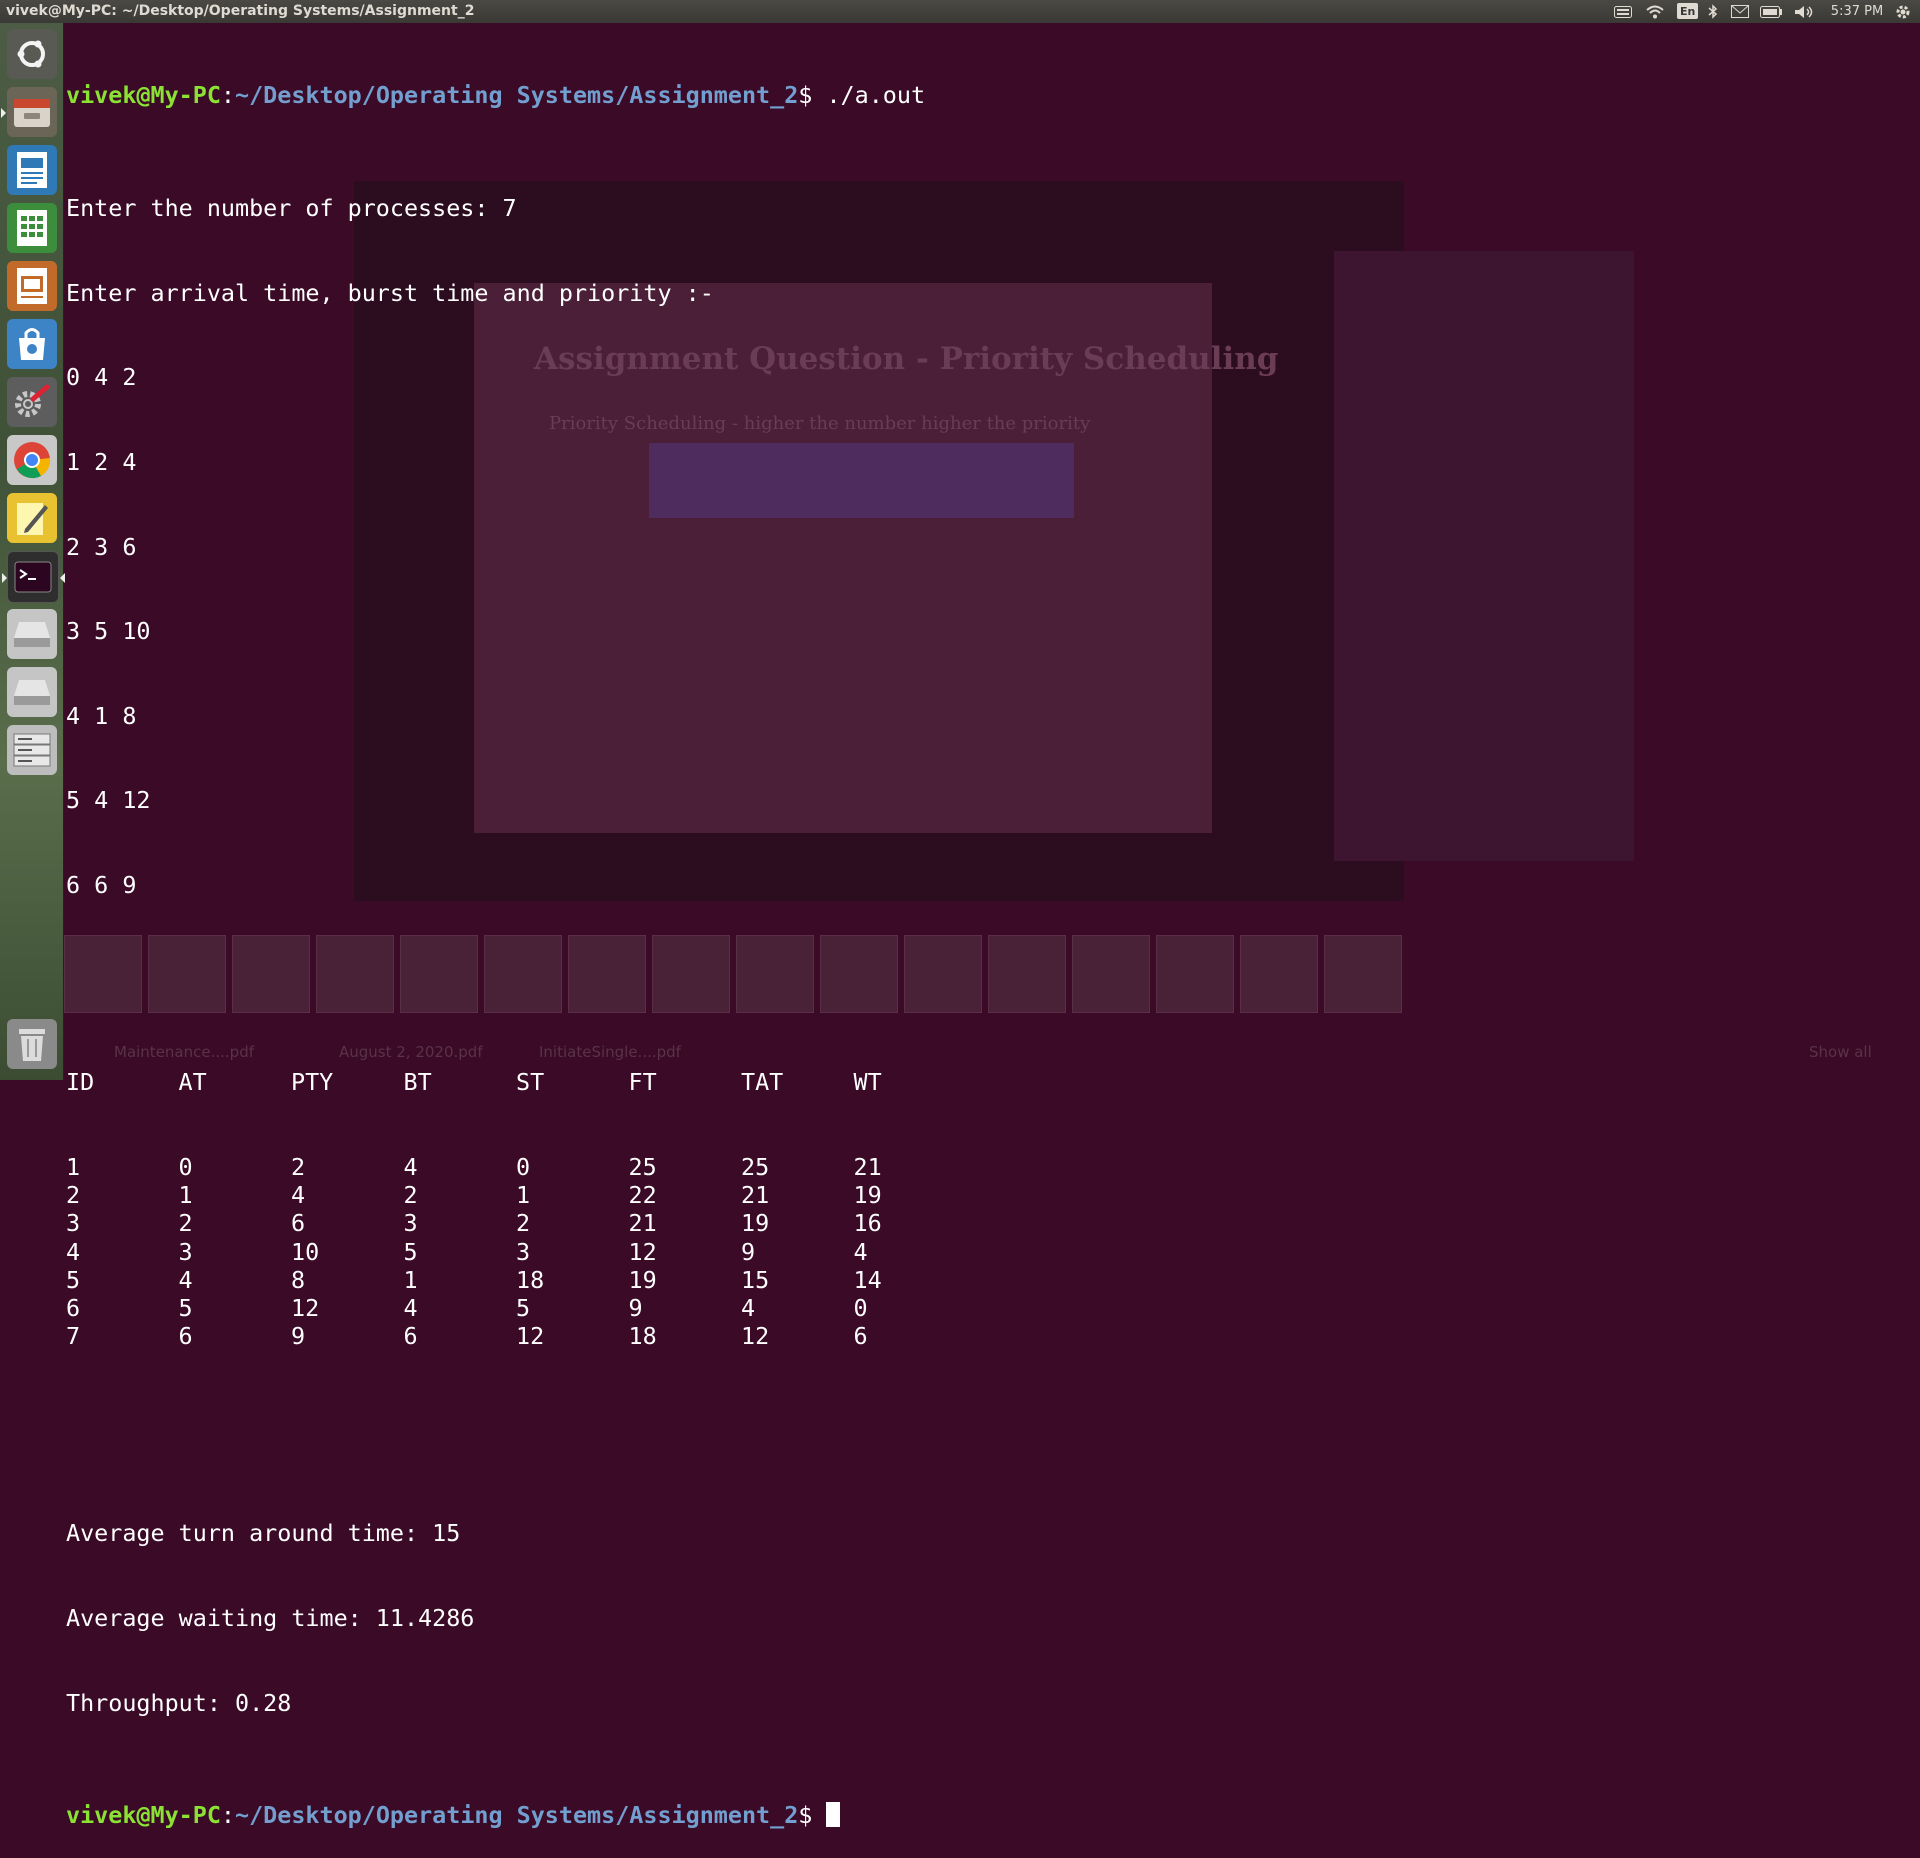 This screenshot has height=1858, width=1920. I want to click on table-cell: 7, so click(73, 1336).